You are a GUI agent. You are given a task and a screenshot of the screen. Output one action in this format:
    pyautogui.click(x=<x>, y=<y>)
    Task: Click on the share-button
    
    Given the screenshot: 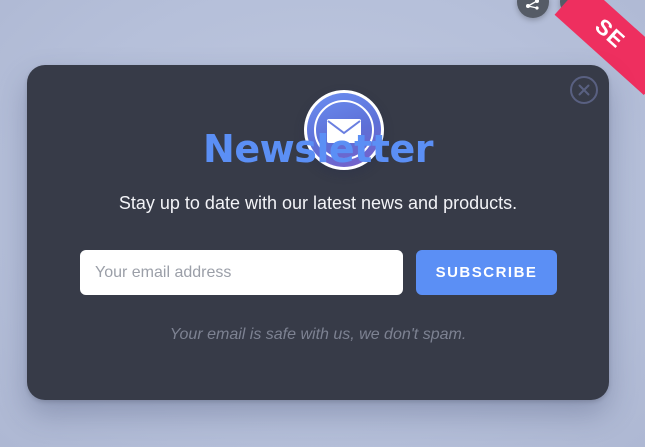 What is the action you would take?
    pyautogui.click(x=533, y=9)
    